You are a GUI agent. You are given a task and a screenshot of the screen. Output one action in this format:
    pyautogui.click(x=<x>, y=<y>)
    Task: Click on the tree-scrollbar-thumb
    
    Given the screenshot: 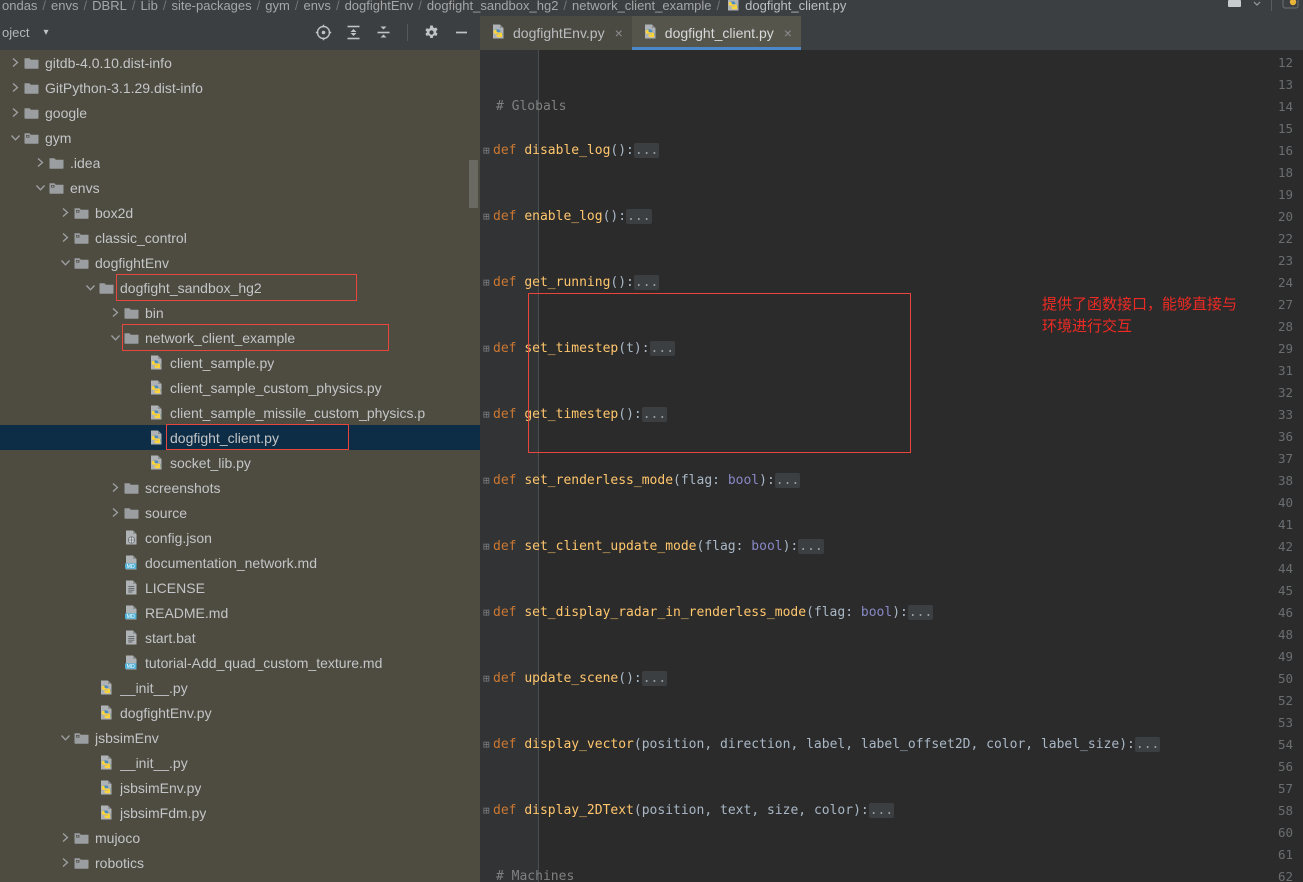 What is the action you would take?
    pyautogui.click(x=473, y=184)
    